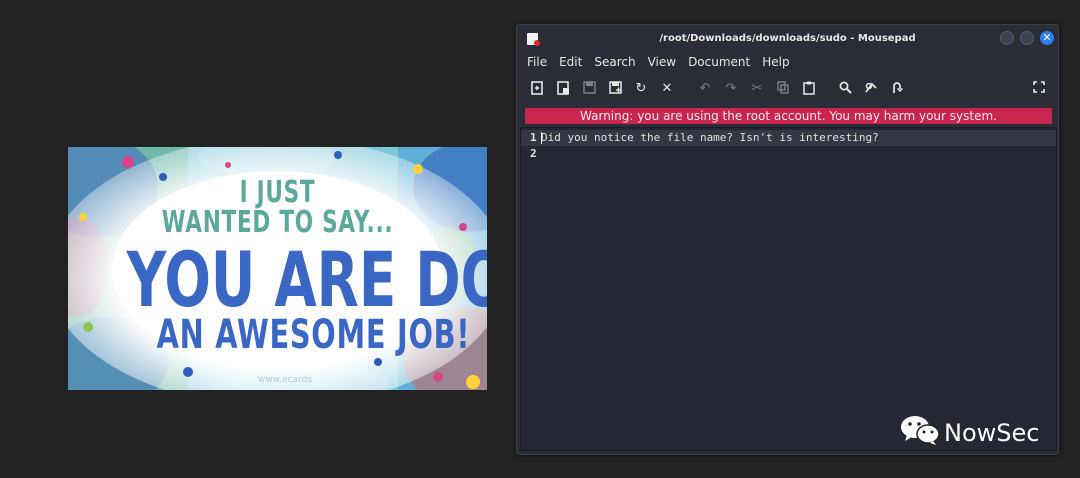  What do you see at coordinates (809, 89) in the screenshot?
I see `paste-icon` at bounding box center [809, 89].